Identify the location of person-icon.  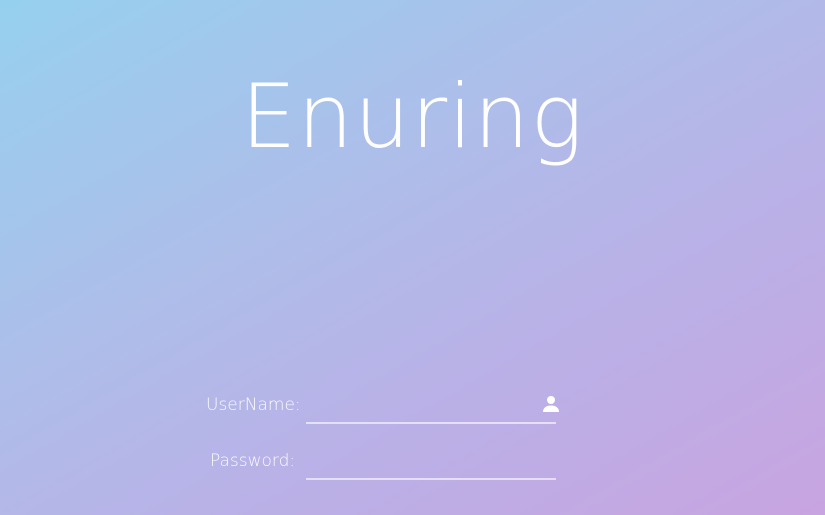
(551, 404).